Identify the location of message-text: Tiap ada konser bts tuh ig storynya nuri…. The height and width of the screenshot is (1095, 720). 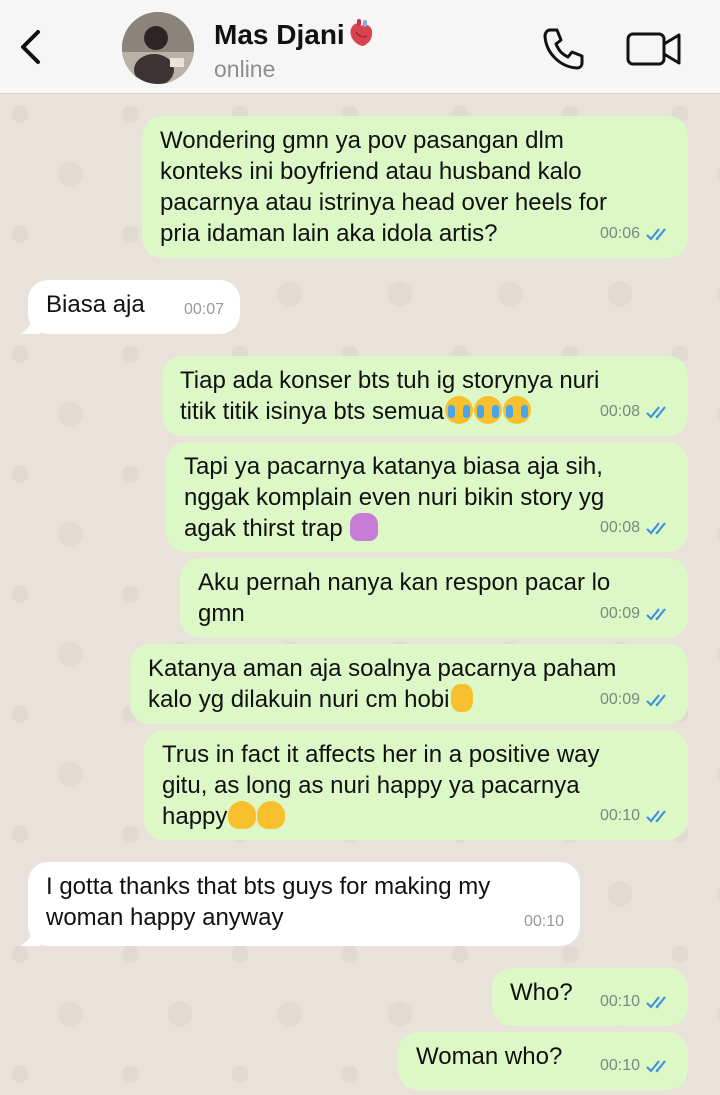
(390, 396).